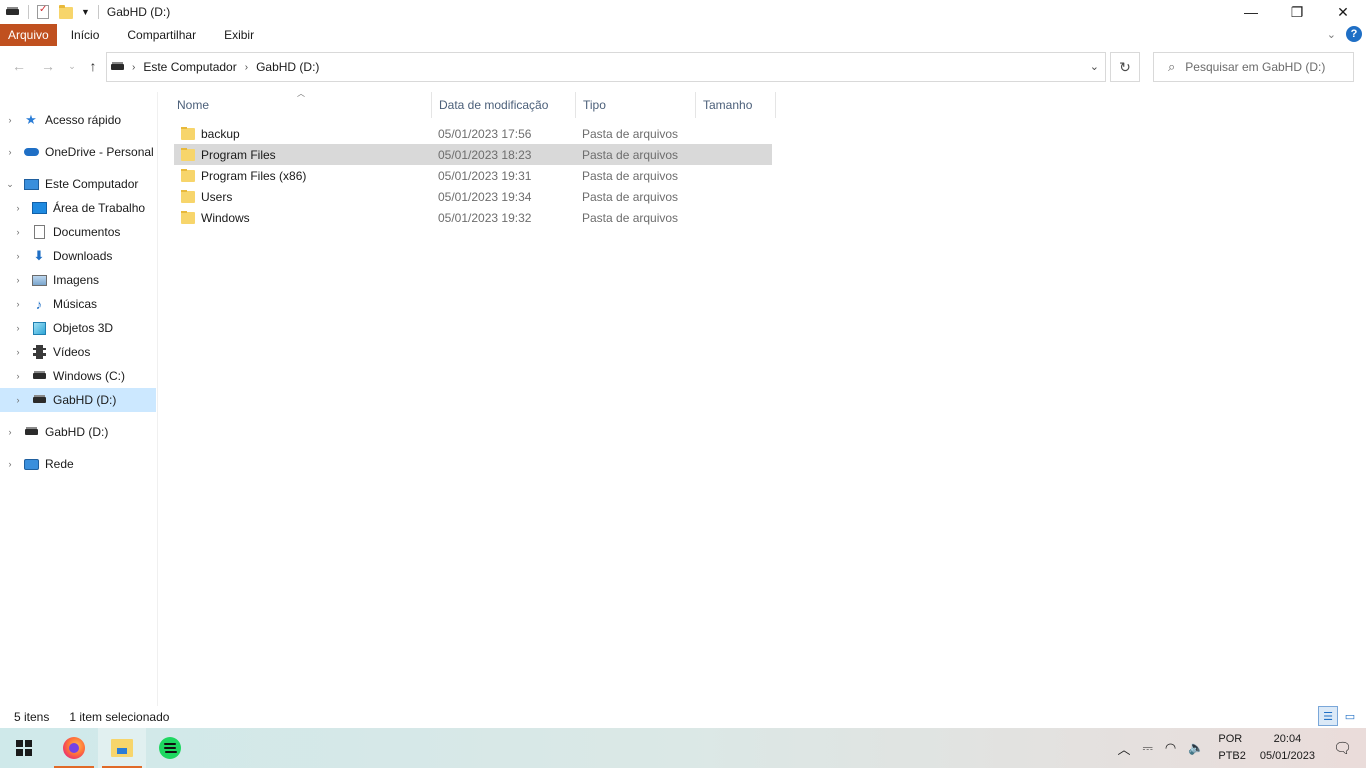 The width and height of the screenshot is (1366, 768). I want to click on sidebar-item-videos: › Vídeos, so click(78, 352).